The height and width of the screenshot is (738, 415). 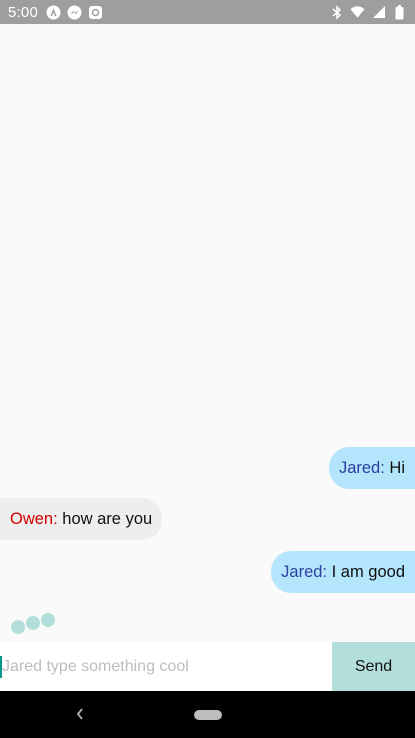 What do you see at coordinates (378, 12) in the screenshot?
I see `signal-icon` at bounding box center [378, 12].